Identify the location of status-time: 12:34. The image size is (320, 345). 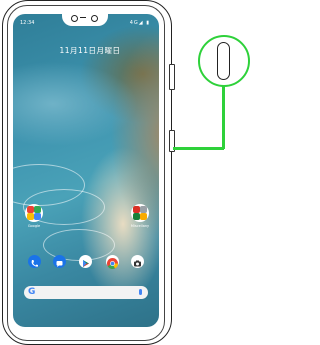
(27, 23).